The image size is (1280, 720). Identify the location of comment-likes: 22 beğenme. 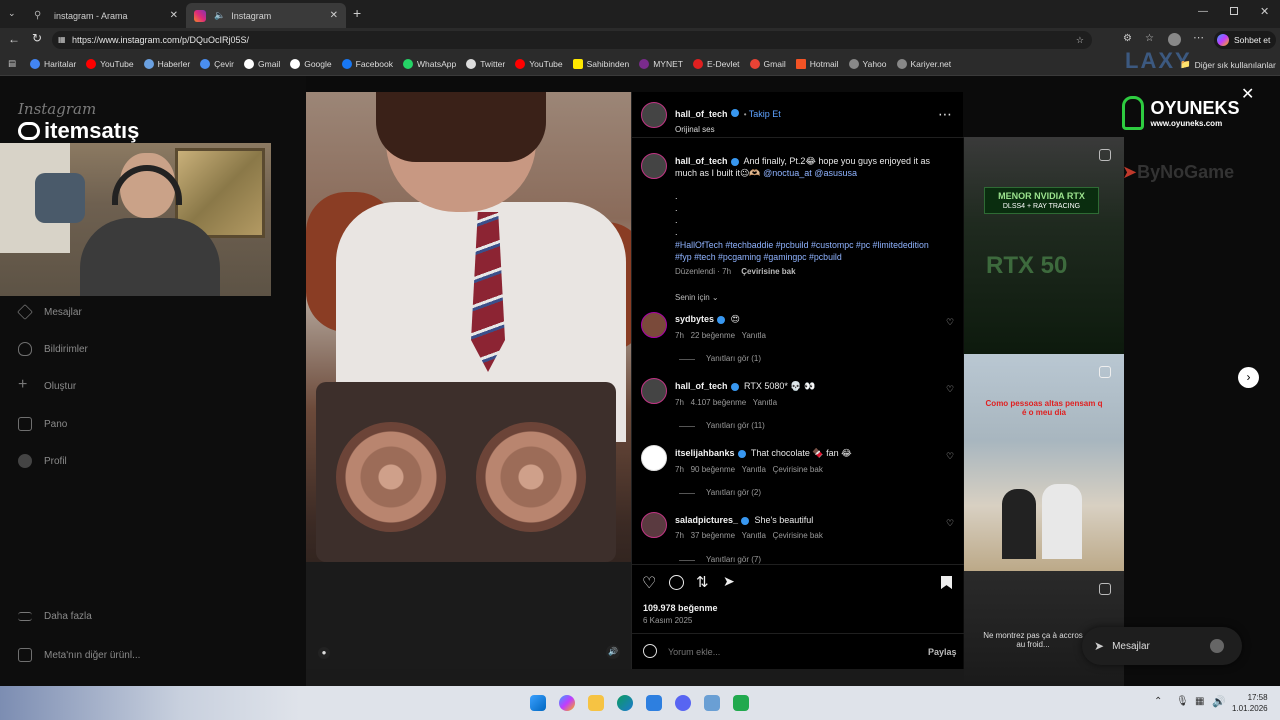
(713, 335).